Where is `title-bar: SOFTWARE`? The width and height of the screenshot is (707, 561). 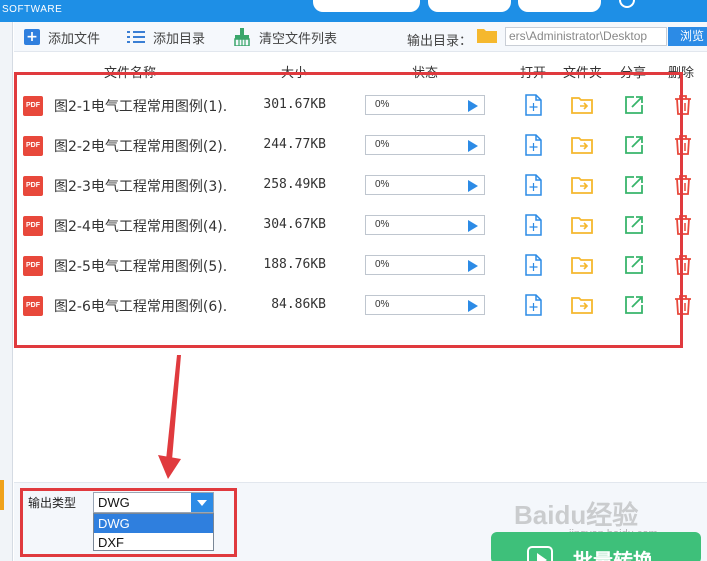
title-bar: SOFTWARE is located at coordinates (353, 11).